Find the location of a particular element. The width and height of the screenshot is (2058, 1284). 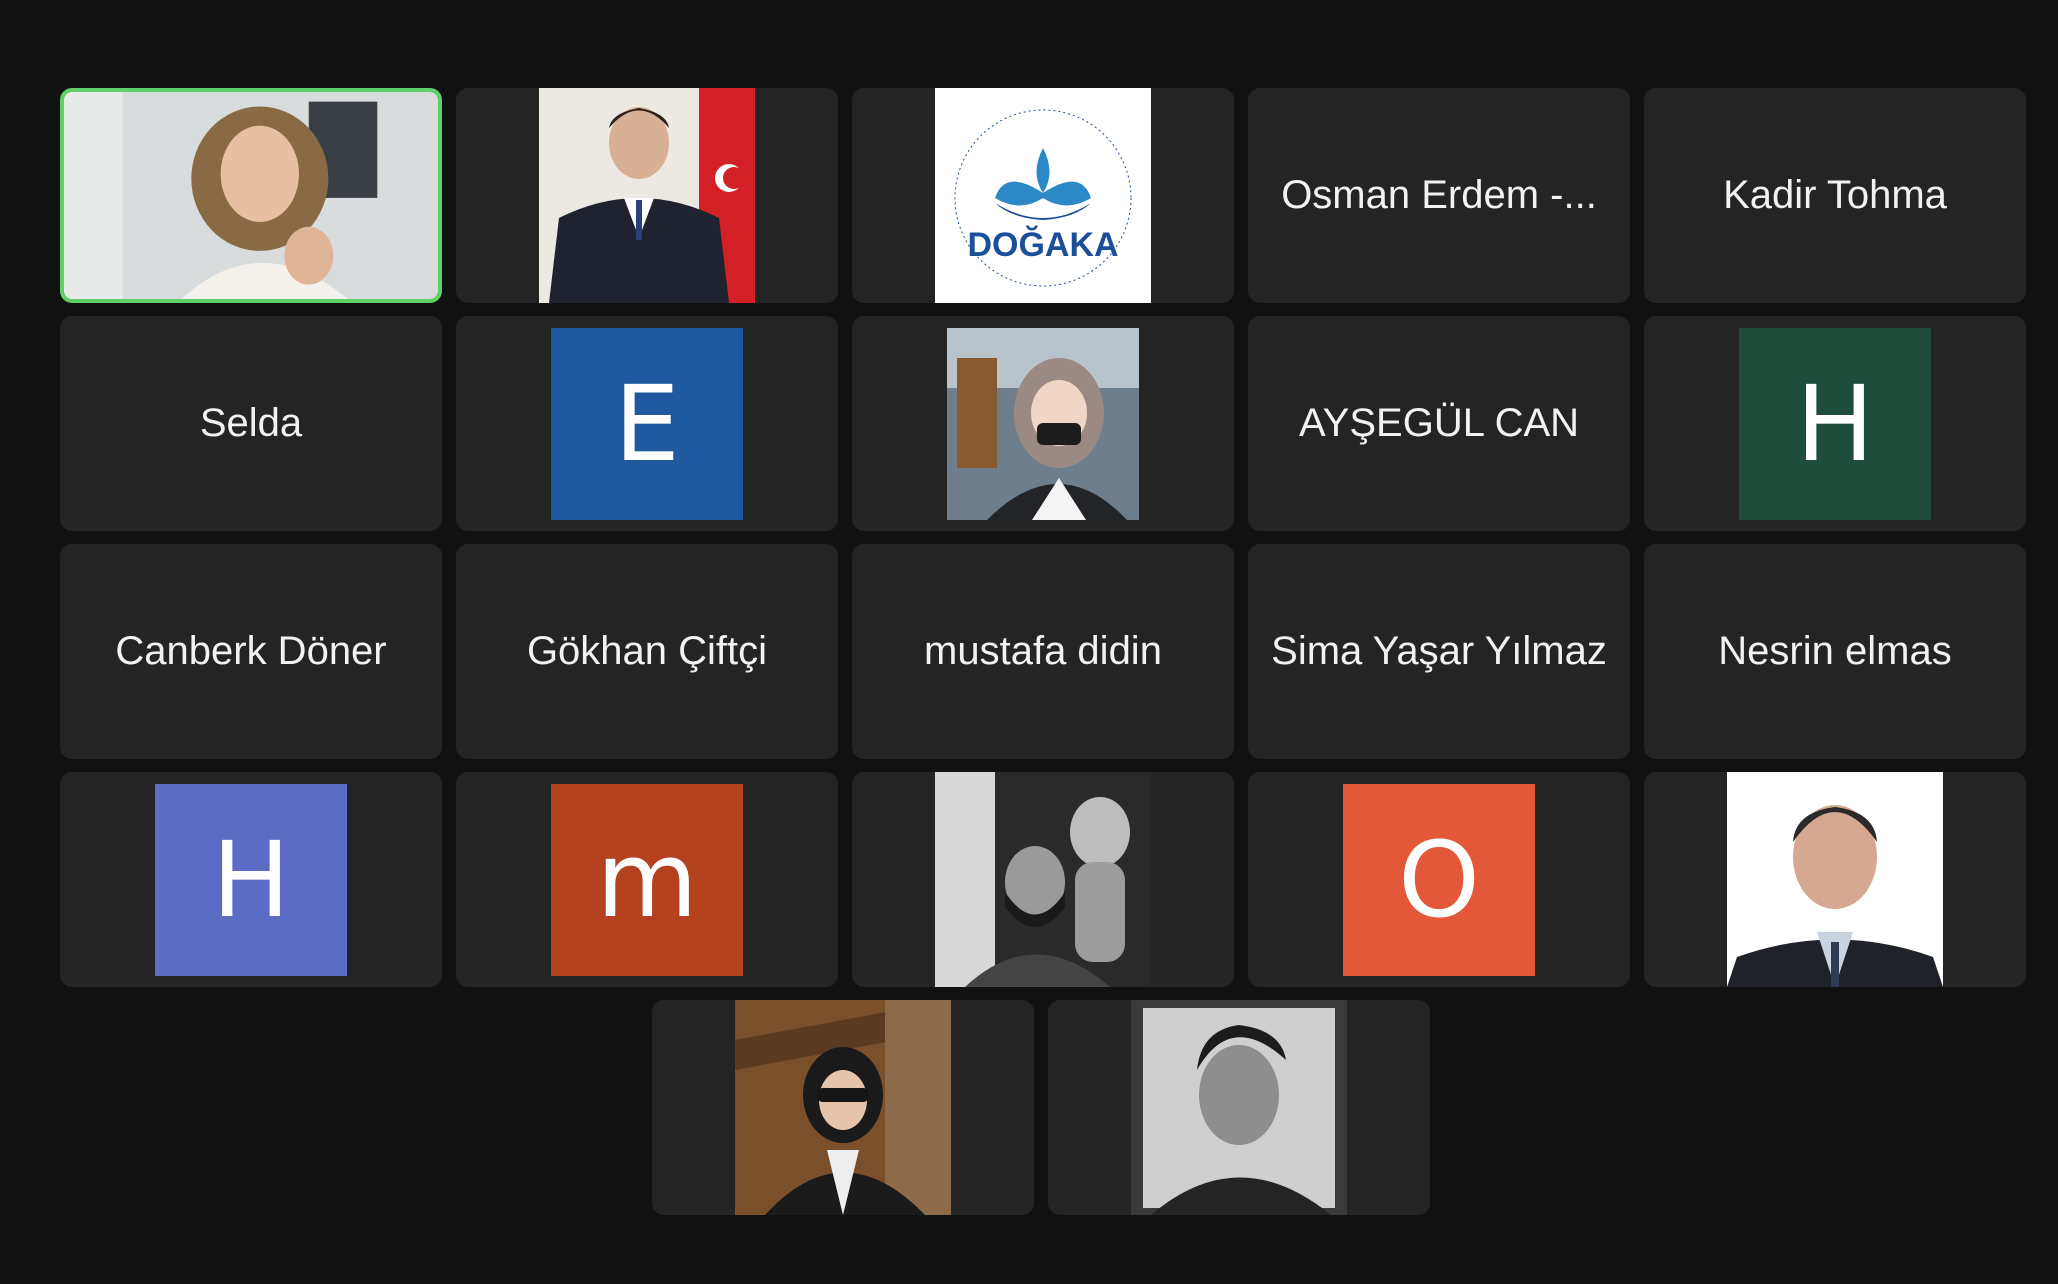

participant-video is located at coordinates (251, 195).